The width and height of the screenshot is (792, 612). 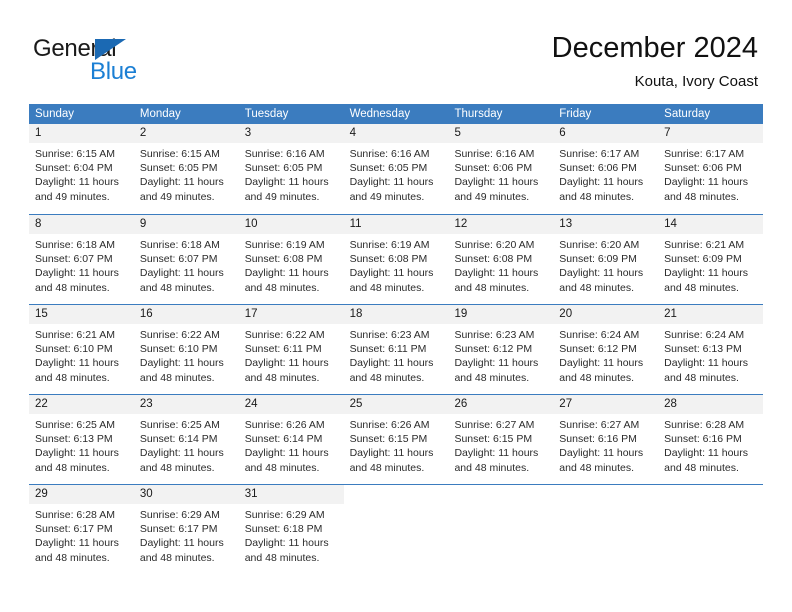 I want to click on day-number: 3, so click(x=291, y=133).